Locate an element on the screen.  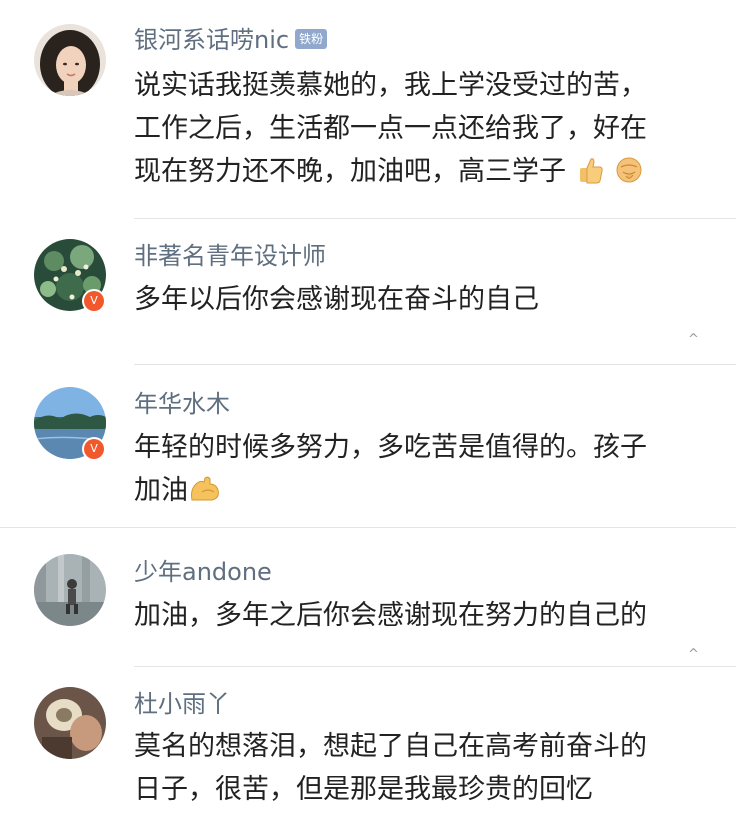
fist-icon is located at coordinates (629, 170).